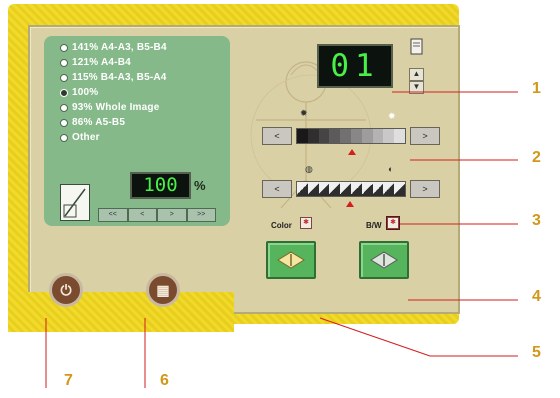 The image size is (560, 398). What do you see at coordinates (536, 88) in the screenshot?
I see `callout-1: 1` at bounding box center [536, 88].